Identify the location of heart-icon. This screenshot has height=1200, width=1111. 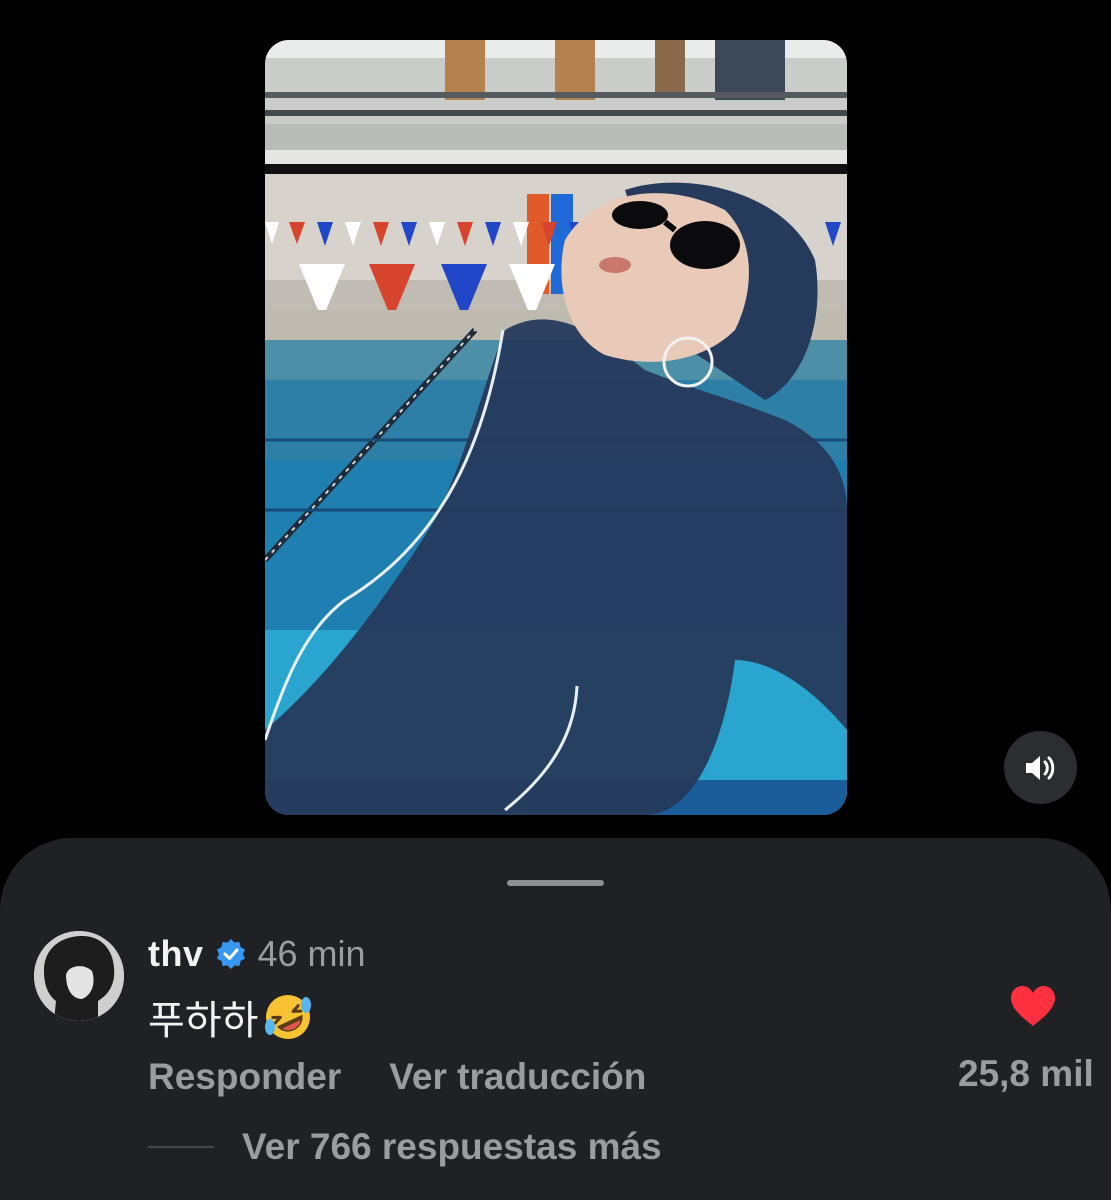
(1033, 1006).